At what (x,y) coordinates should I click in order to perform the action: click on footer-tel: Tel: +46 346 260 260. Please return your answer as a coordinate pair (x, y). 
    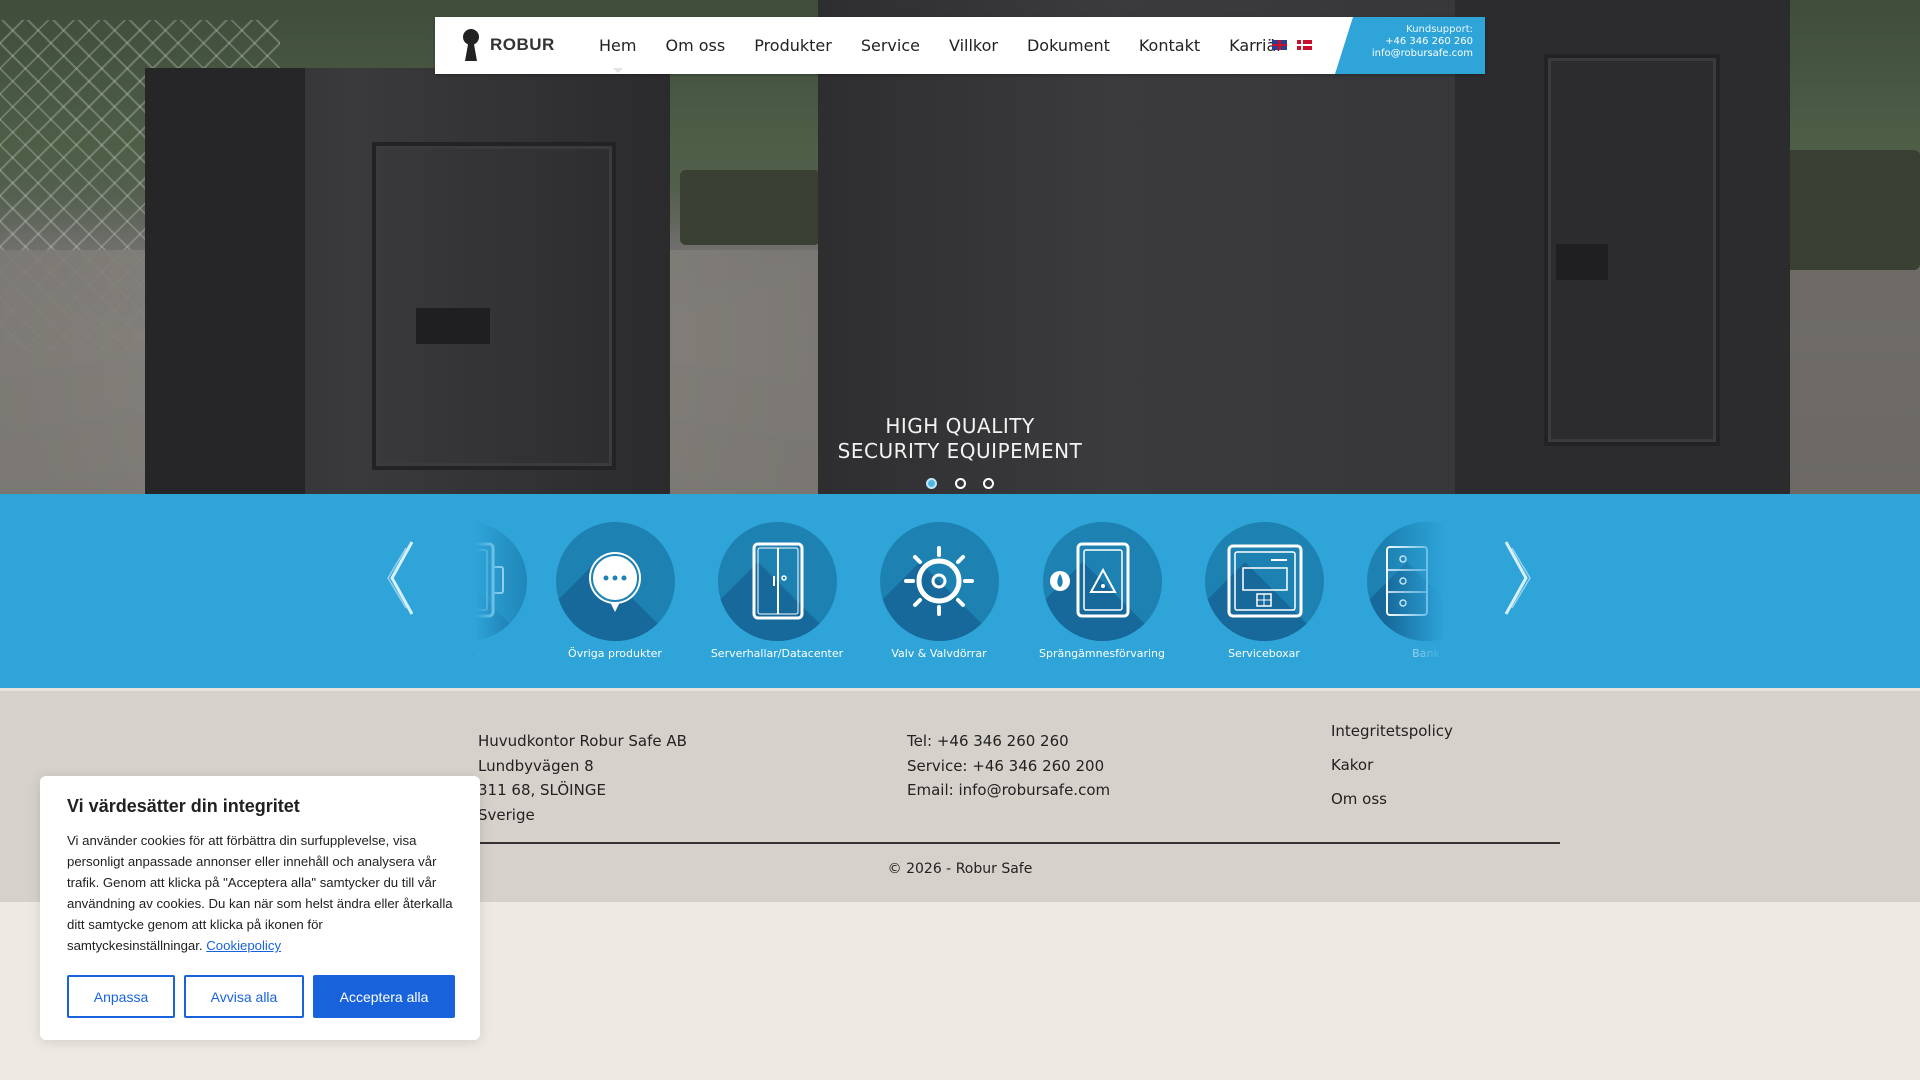
    Looking at the image, I should click on (988, 741).